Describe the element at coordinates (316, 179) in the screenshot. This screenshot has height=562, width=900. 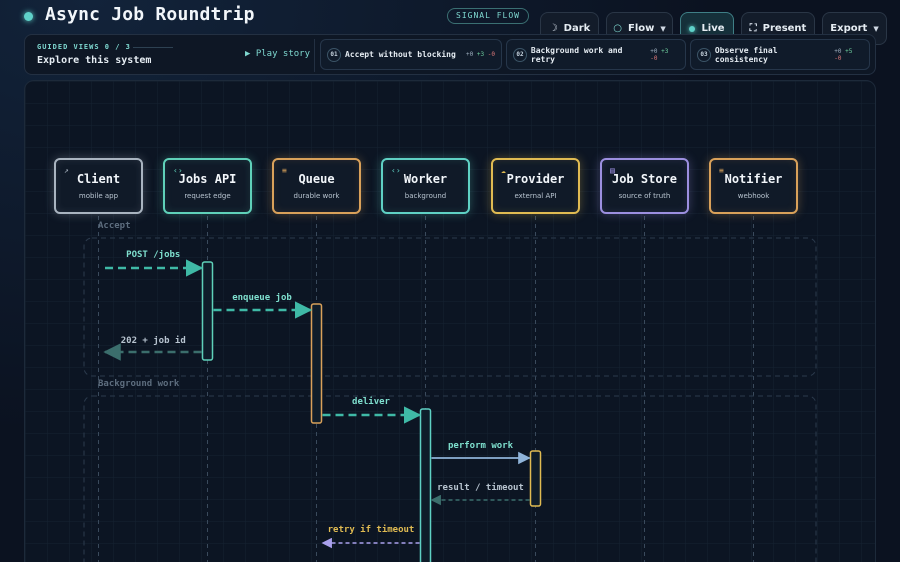
I see `actor-name: Queue` at that location.